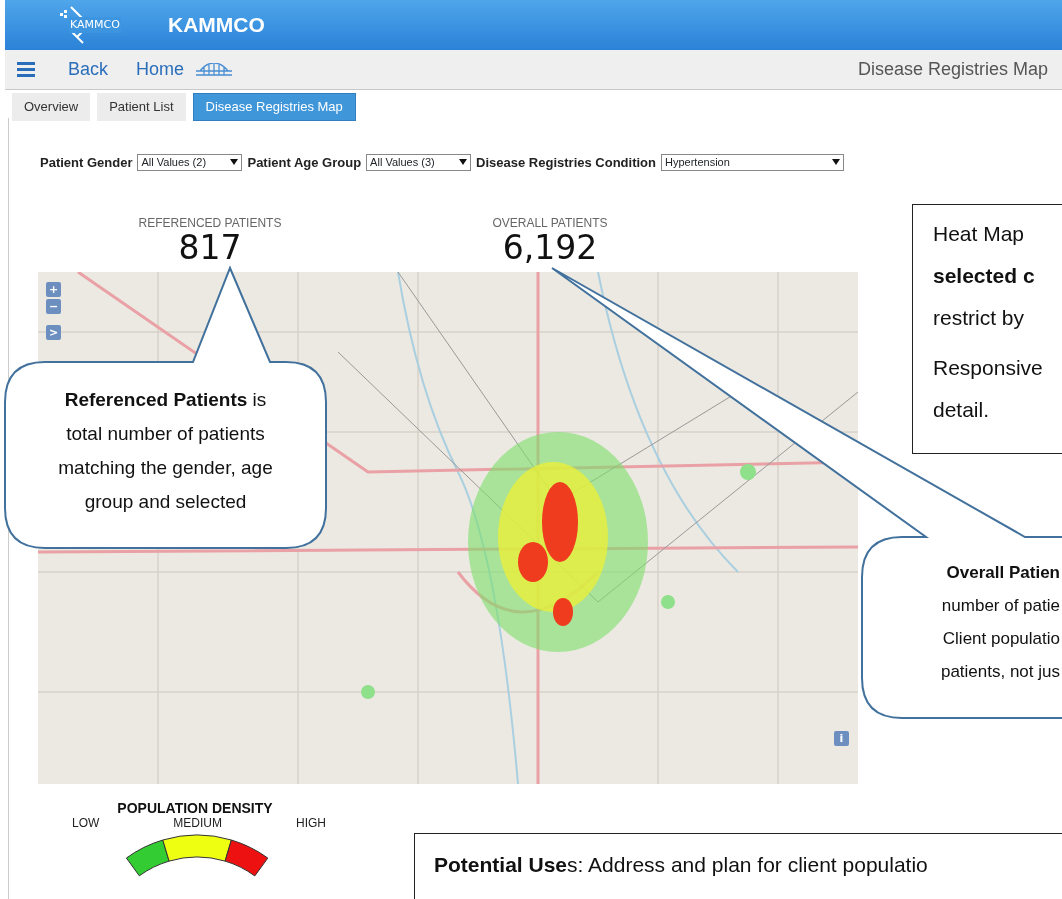 The image size is (1062, 899). Describe the element at coordinates (304, 162) in the screenshot. I see `filter-label: Patient Age Group` at that location.